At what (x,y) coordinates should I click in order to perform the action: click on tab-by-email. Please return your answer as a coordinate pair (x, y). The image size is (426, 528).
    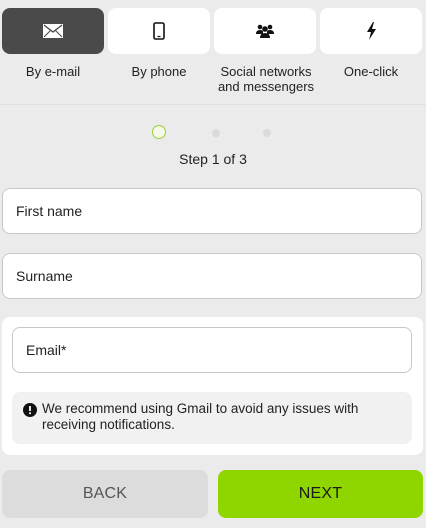
    Looking at the image, I should click on (53, 31).